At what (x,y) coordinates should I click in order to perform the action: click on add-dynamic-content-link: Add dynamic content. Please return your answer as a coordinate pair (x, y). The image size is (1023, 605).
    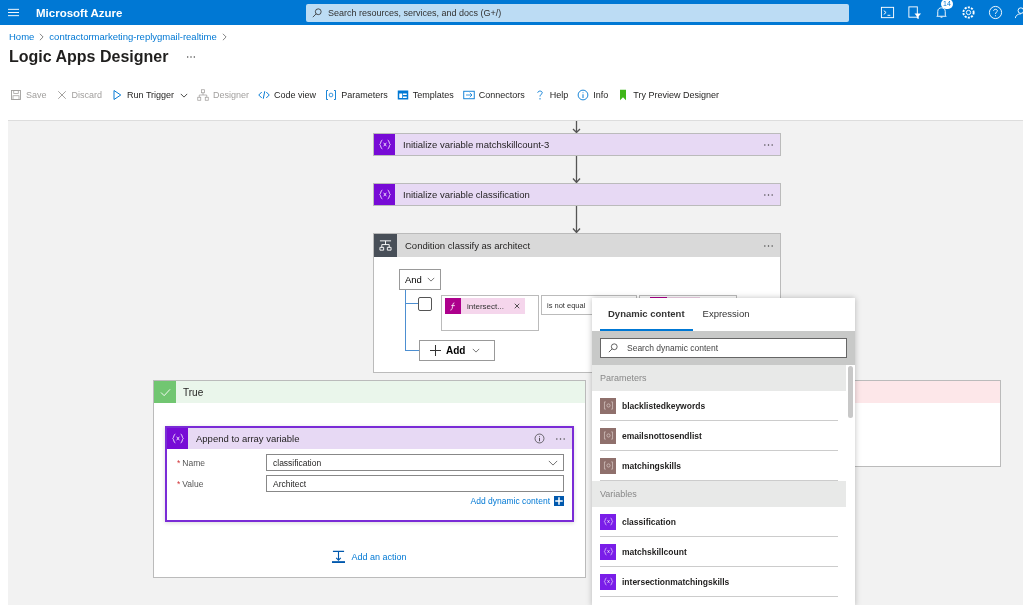
    Looking at the image, I should click on (510, 501).